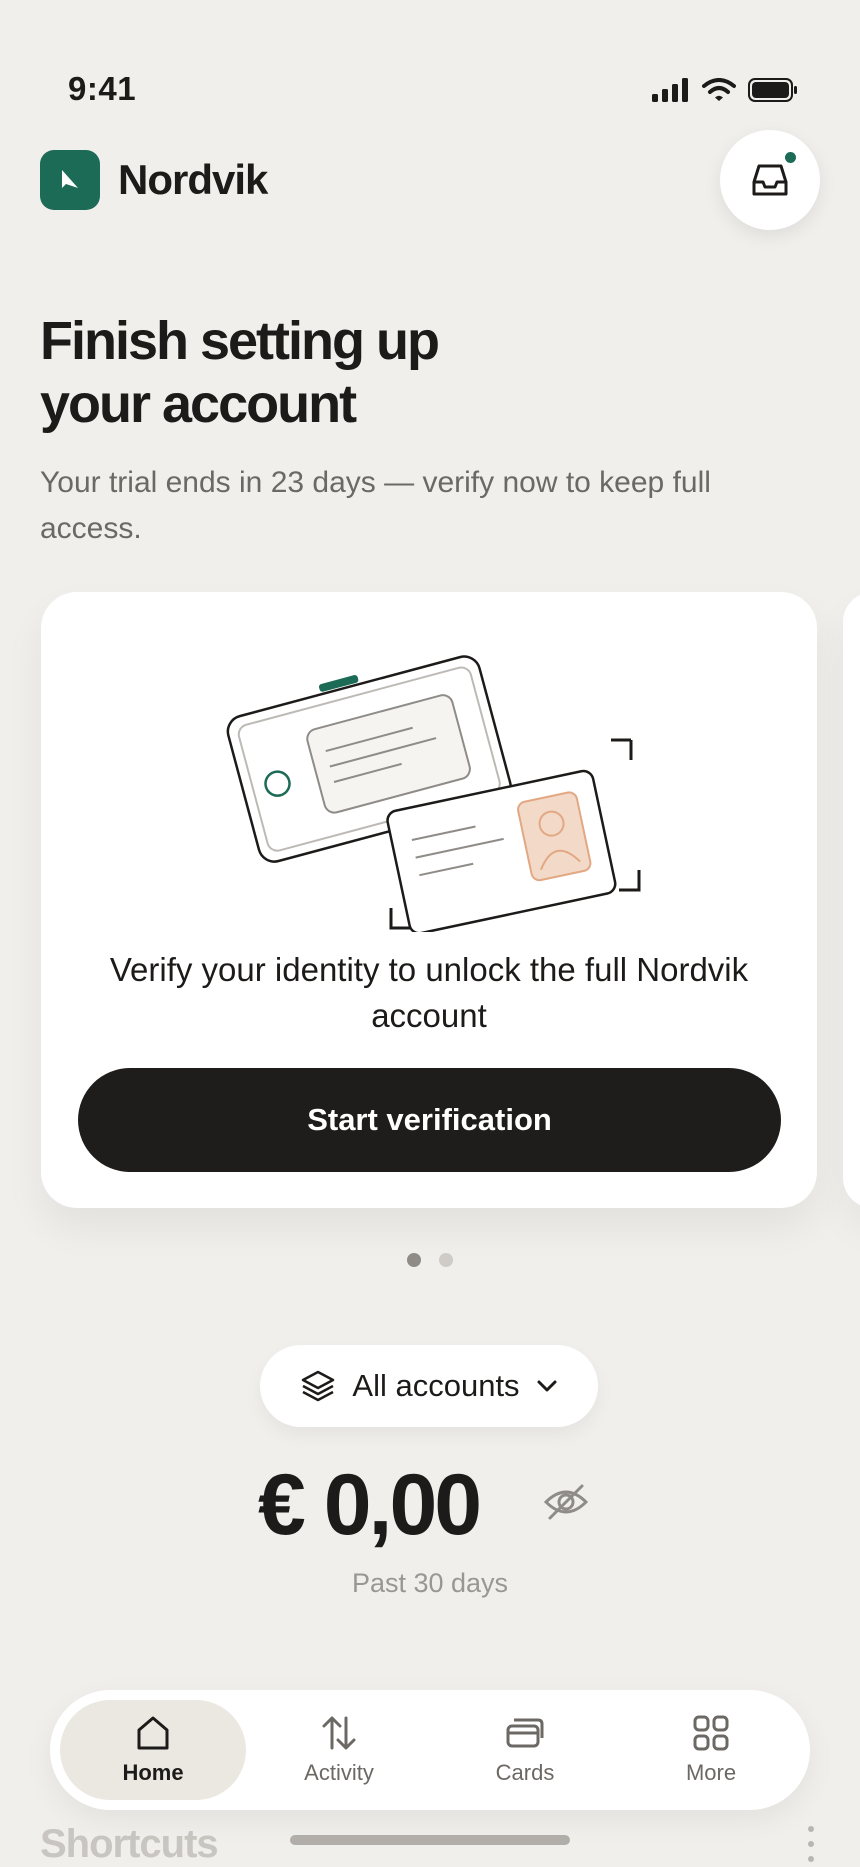 This screenshot has width=860, height=1867. I want to click on tab-activity-label: Activity, so click(339, 1772).